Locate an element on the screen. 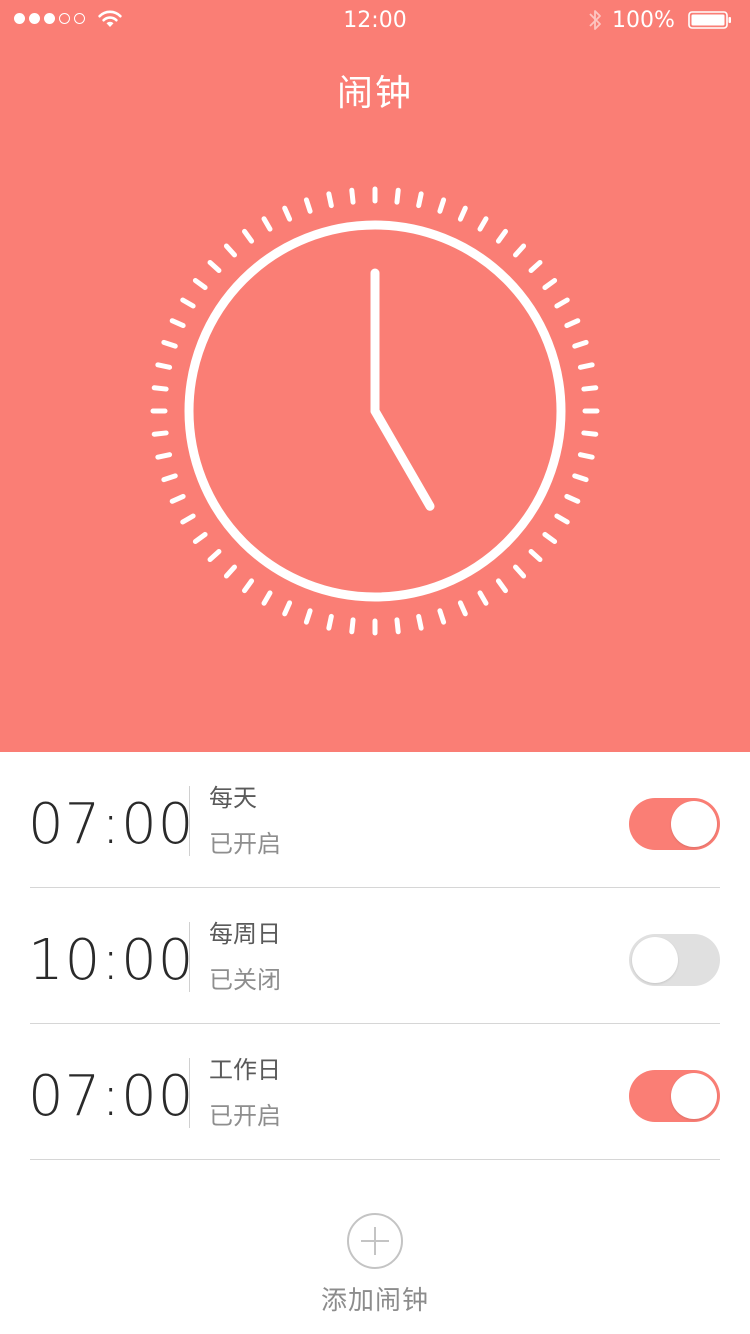 The width and height of the screenshot is (750, 1334). alarm-repeat: 每天 is located at coordinates (233, 798).